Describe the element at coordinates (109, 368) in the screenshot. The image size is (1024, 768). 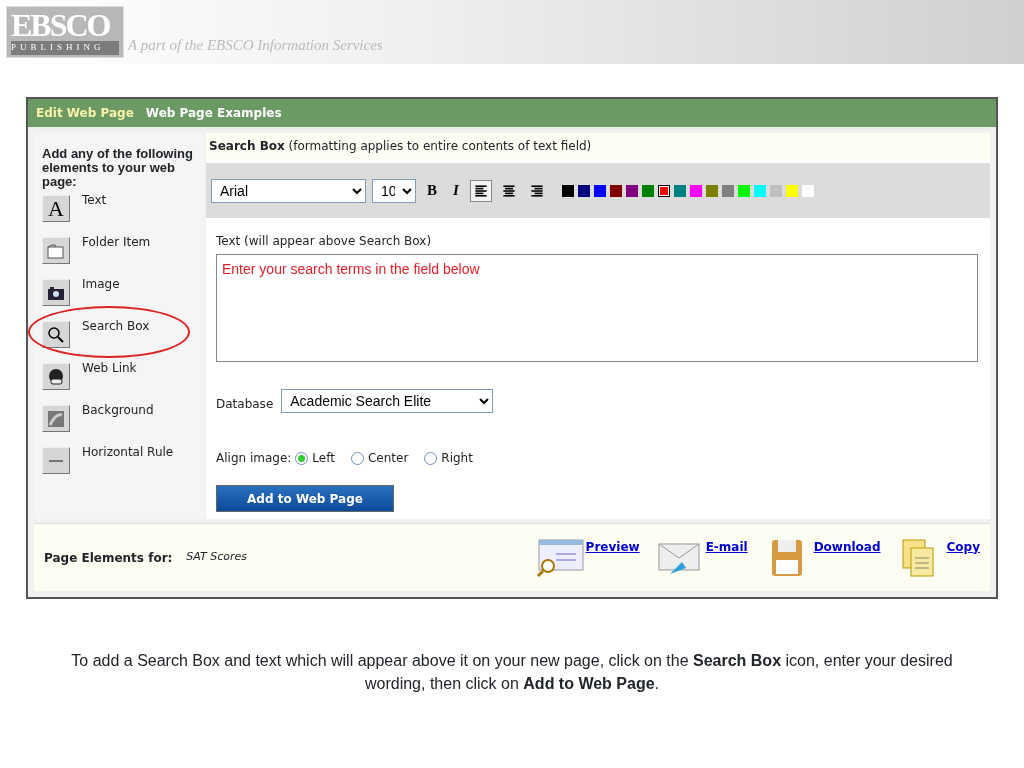
I see `element-label: Web Link` at that location.